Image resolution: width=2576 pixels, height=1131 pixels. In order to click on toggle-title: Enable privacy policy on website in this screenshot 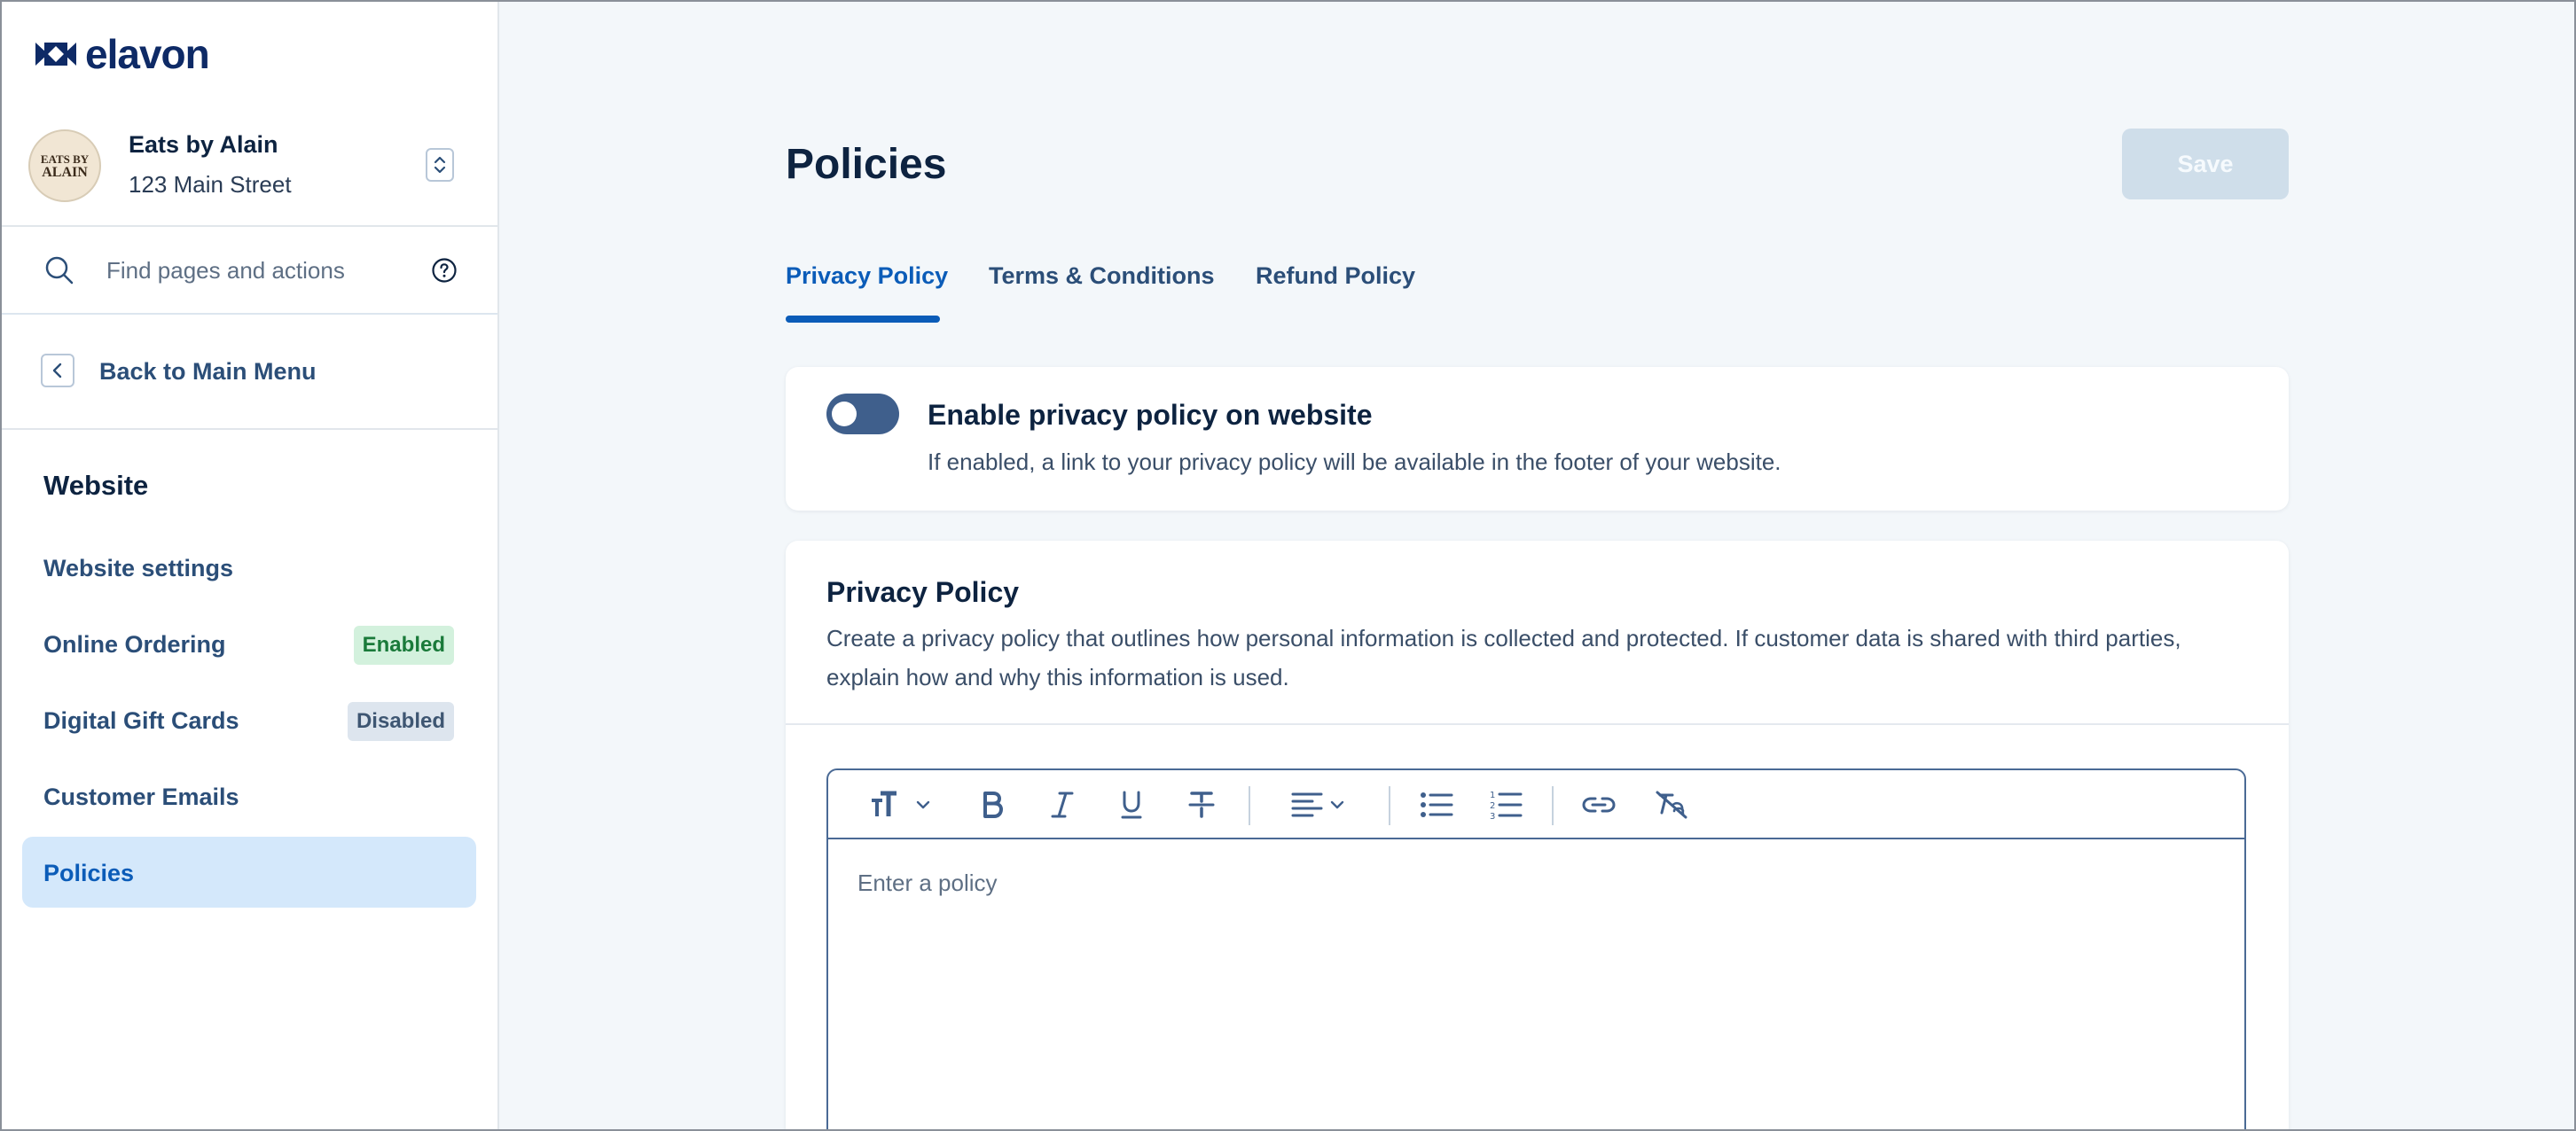, I will do `click(1150, 415)`.